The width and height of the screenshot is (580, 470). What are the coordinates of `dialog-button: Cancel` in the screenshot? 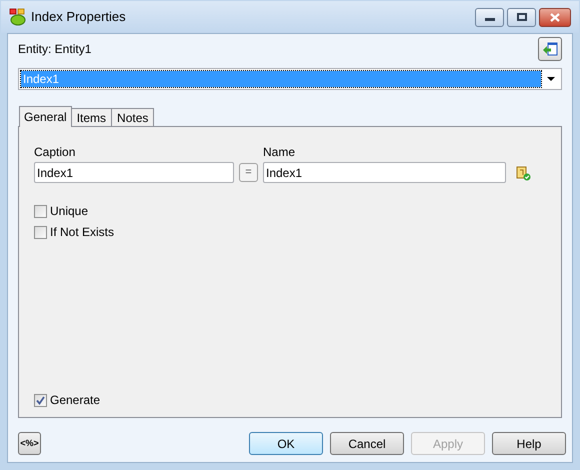 It's located at (367, 443).